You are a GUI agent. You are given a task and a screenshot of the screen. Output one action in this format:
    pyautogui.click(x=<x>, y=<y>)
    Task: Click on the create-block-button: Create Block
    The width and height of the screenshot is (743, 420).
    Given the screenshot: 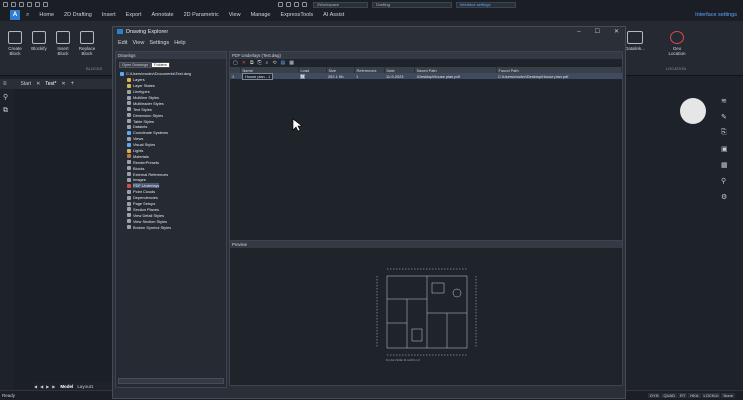 What is the action you would take?
    pyautogui.click(x=15, y=43)
    